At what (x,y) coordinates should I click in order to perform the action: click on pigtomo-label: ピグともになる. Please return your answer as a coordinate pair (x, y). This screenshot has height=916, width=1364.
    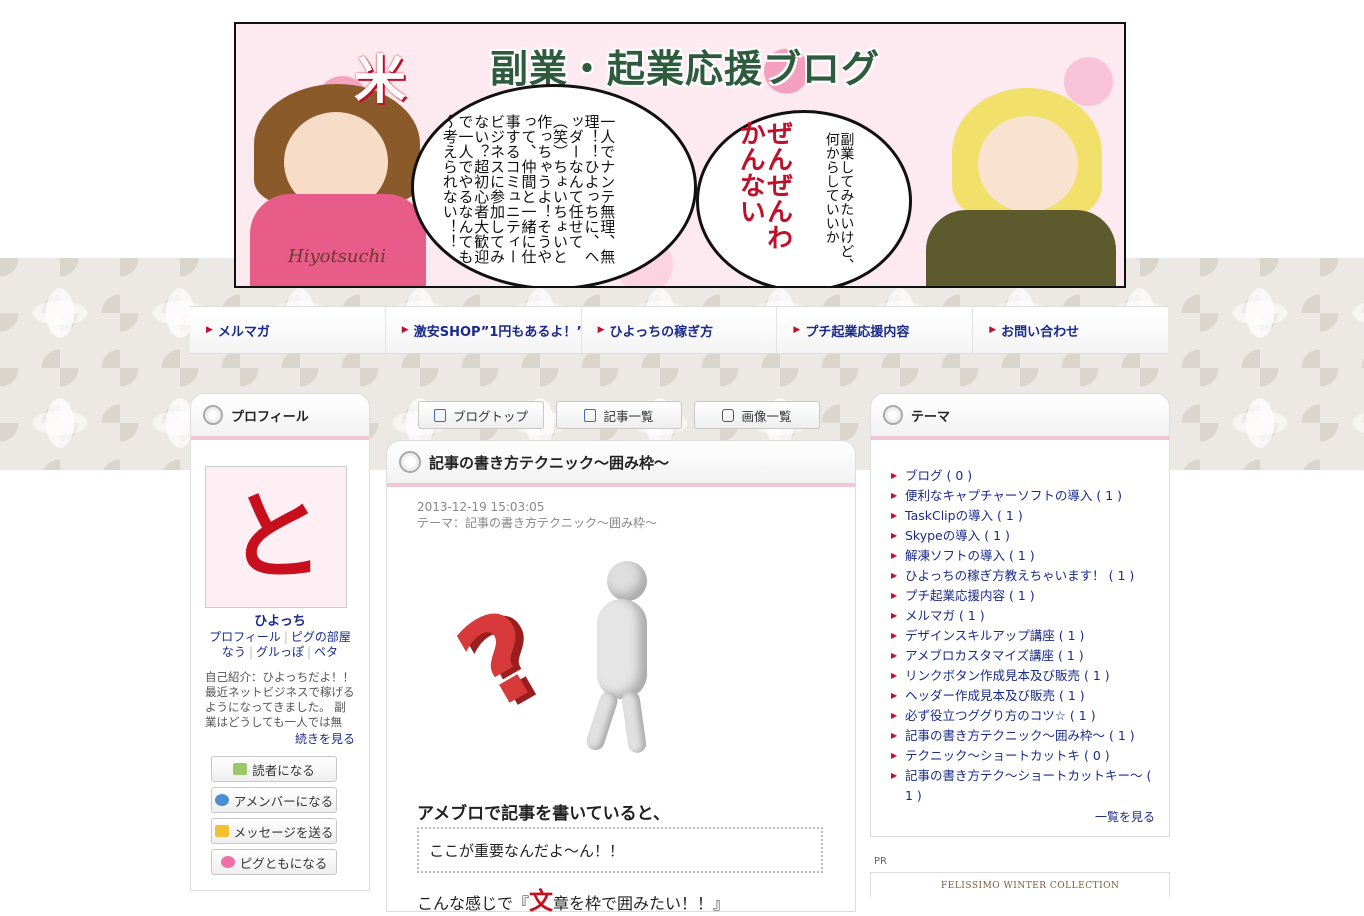
    Looking at the image, I should click on (283, 863).